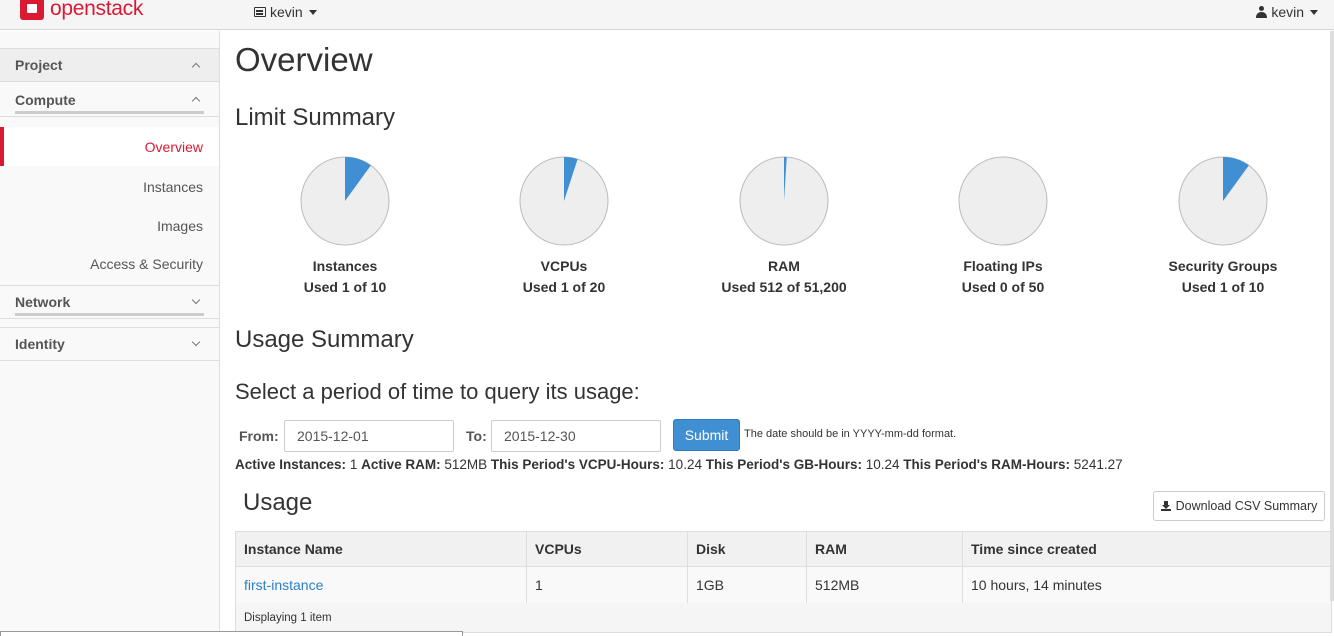 The image size is (1334, 636). I want to click on vertical-scrollbar, so click(1332, 316).